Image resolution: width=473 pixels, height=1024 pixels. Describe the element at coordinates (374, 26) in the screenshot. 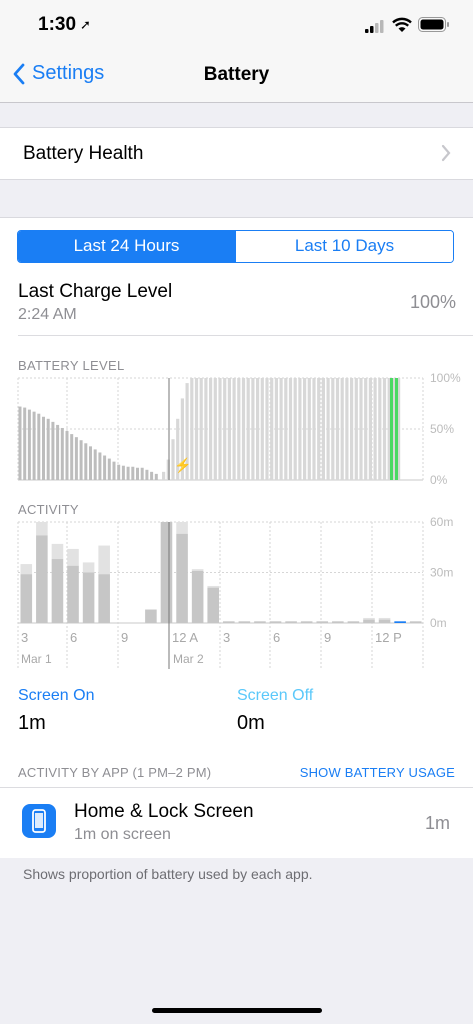

I see `cellular-signal-icon` at that location.